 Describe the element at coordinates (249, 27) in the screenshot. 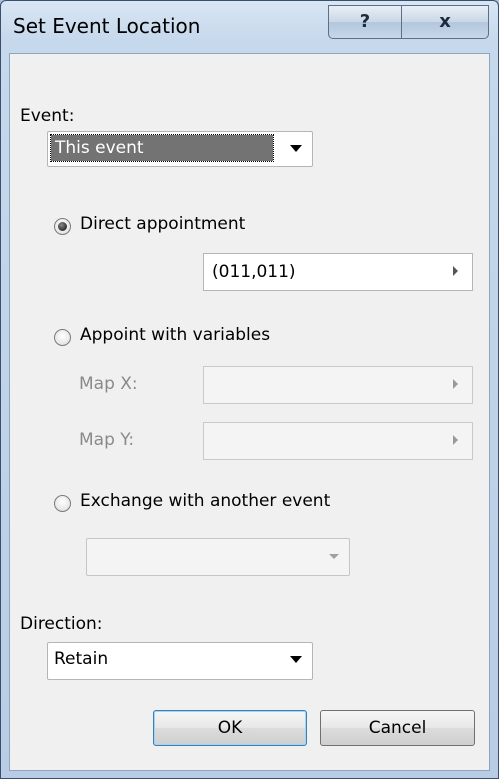

I see `title-bar: Set Event Location ? x` at that location.